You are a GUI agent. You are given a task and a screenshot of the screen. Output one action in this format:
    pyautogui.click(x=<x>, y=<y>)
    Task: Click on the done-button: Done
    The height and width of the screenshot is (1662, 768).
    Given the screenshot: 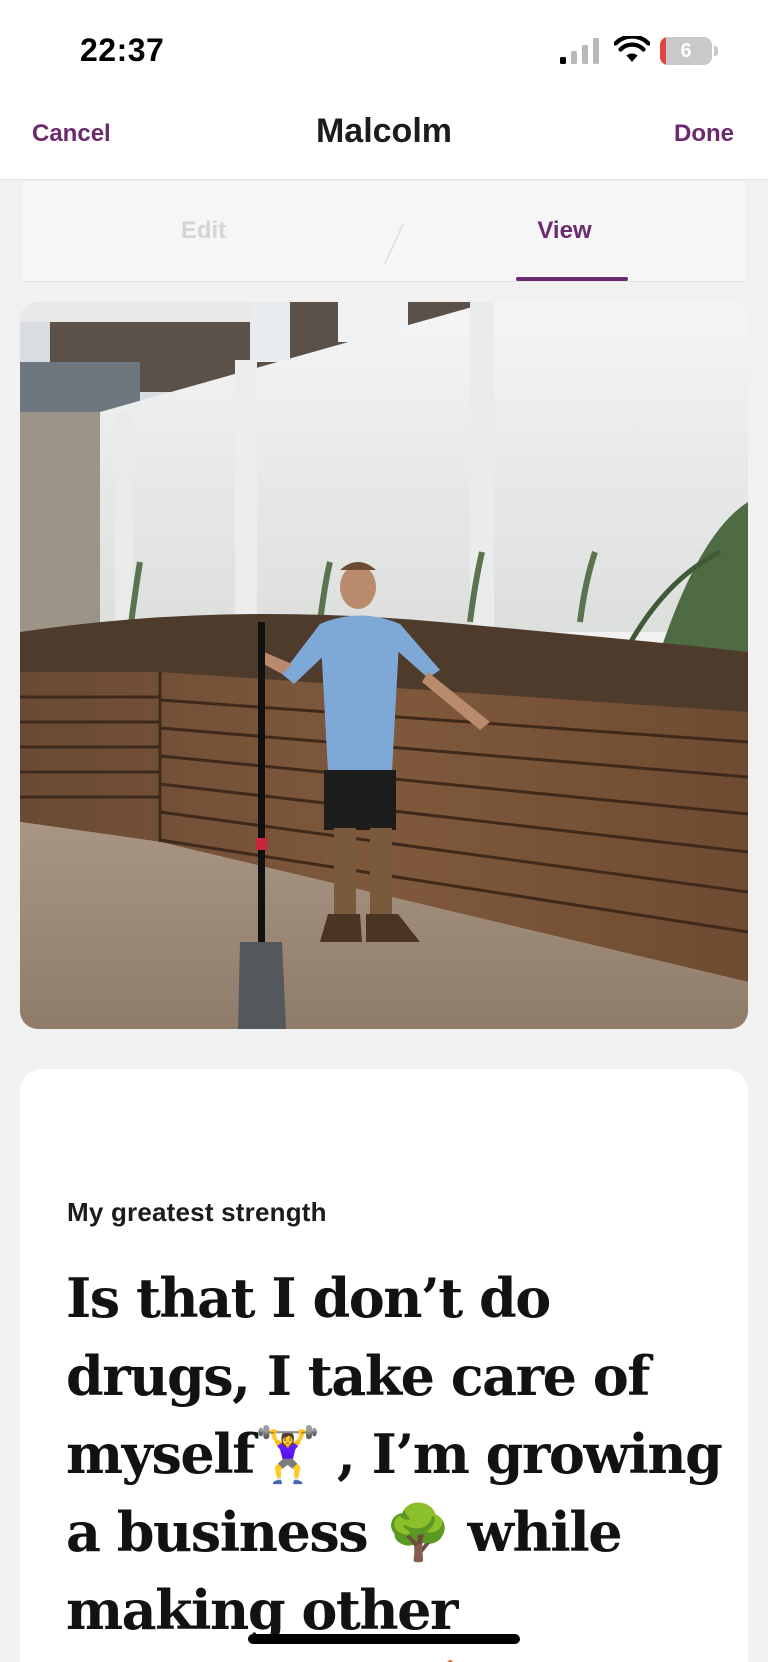 What is the action you would take?
    pyautogui.click(x=704, y=134)
    